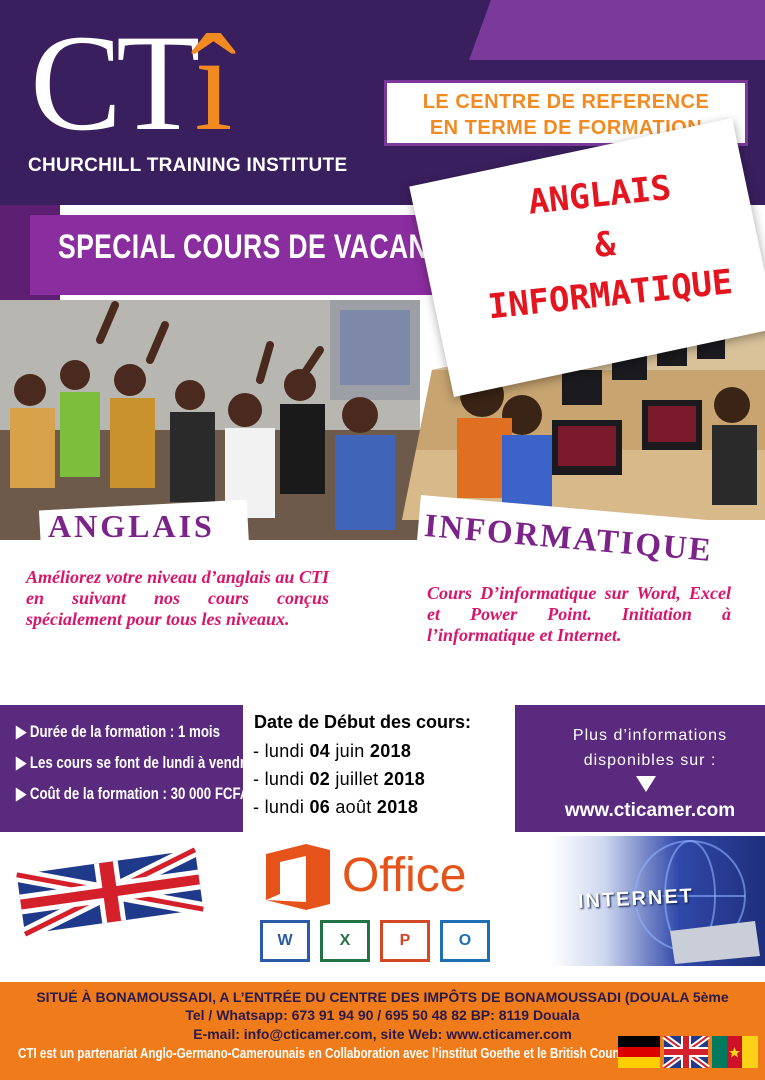 Image resolution: width=765 pixels, height=1080 pixels. I want to click on detail-schedule: ▶ Les cours se font de lundi à vendredi, so click(140, 762).